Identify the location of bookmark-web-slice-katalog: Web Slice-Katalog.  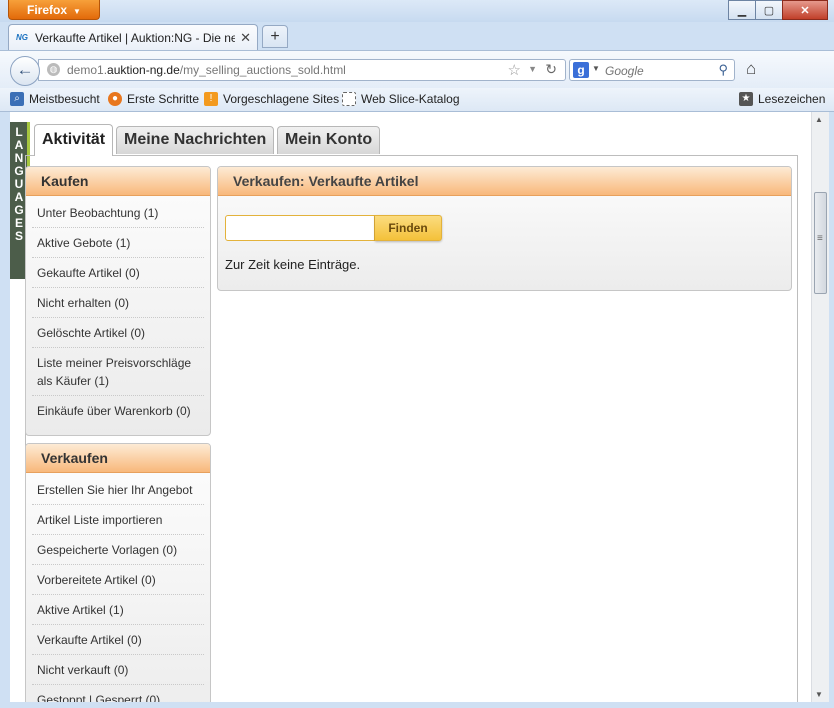
(401, 99).